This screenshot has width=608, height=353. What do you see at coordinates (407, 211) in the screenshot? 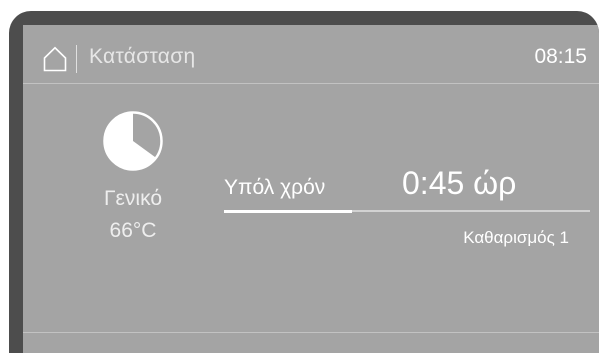
I see `progress-bar` at bounding box center [407, 211].